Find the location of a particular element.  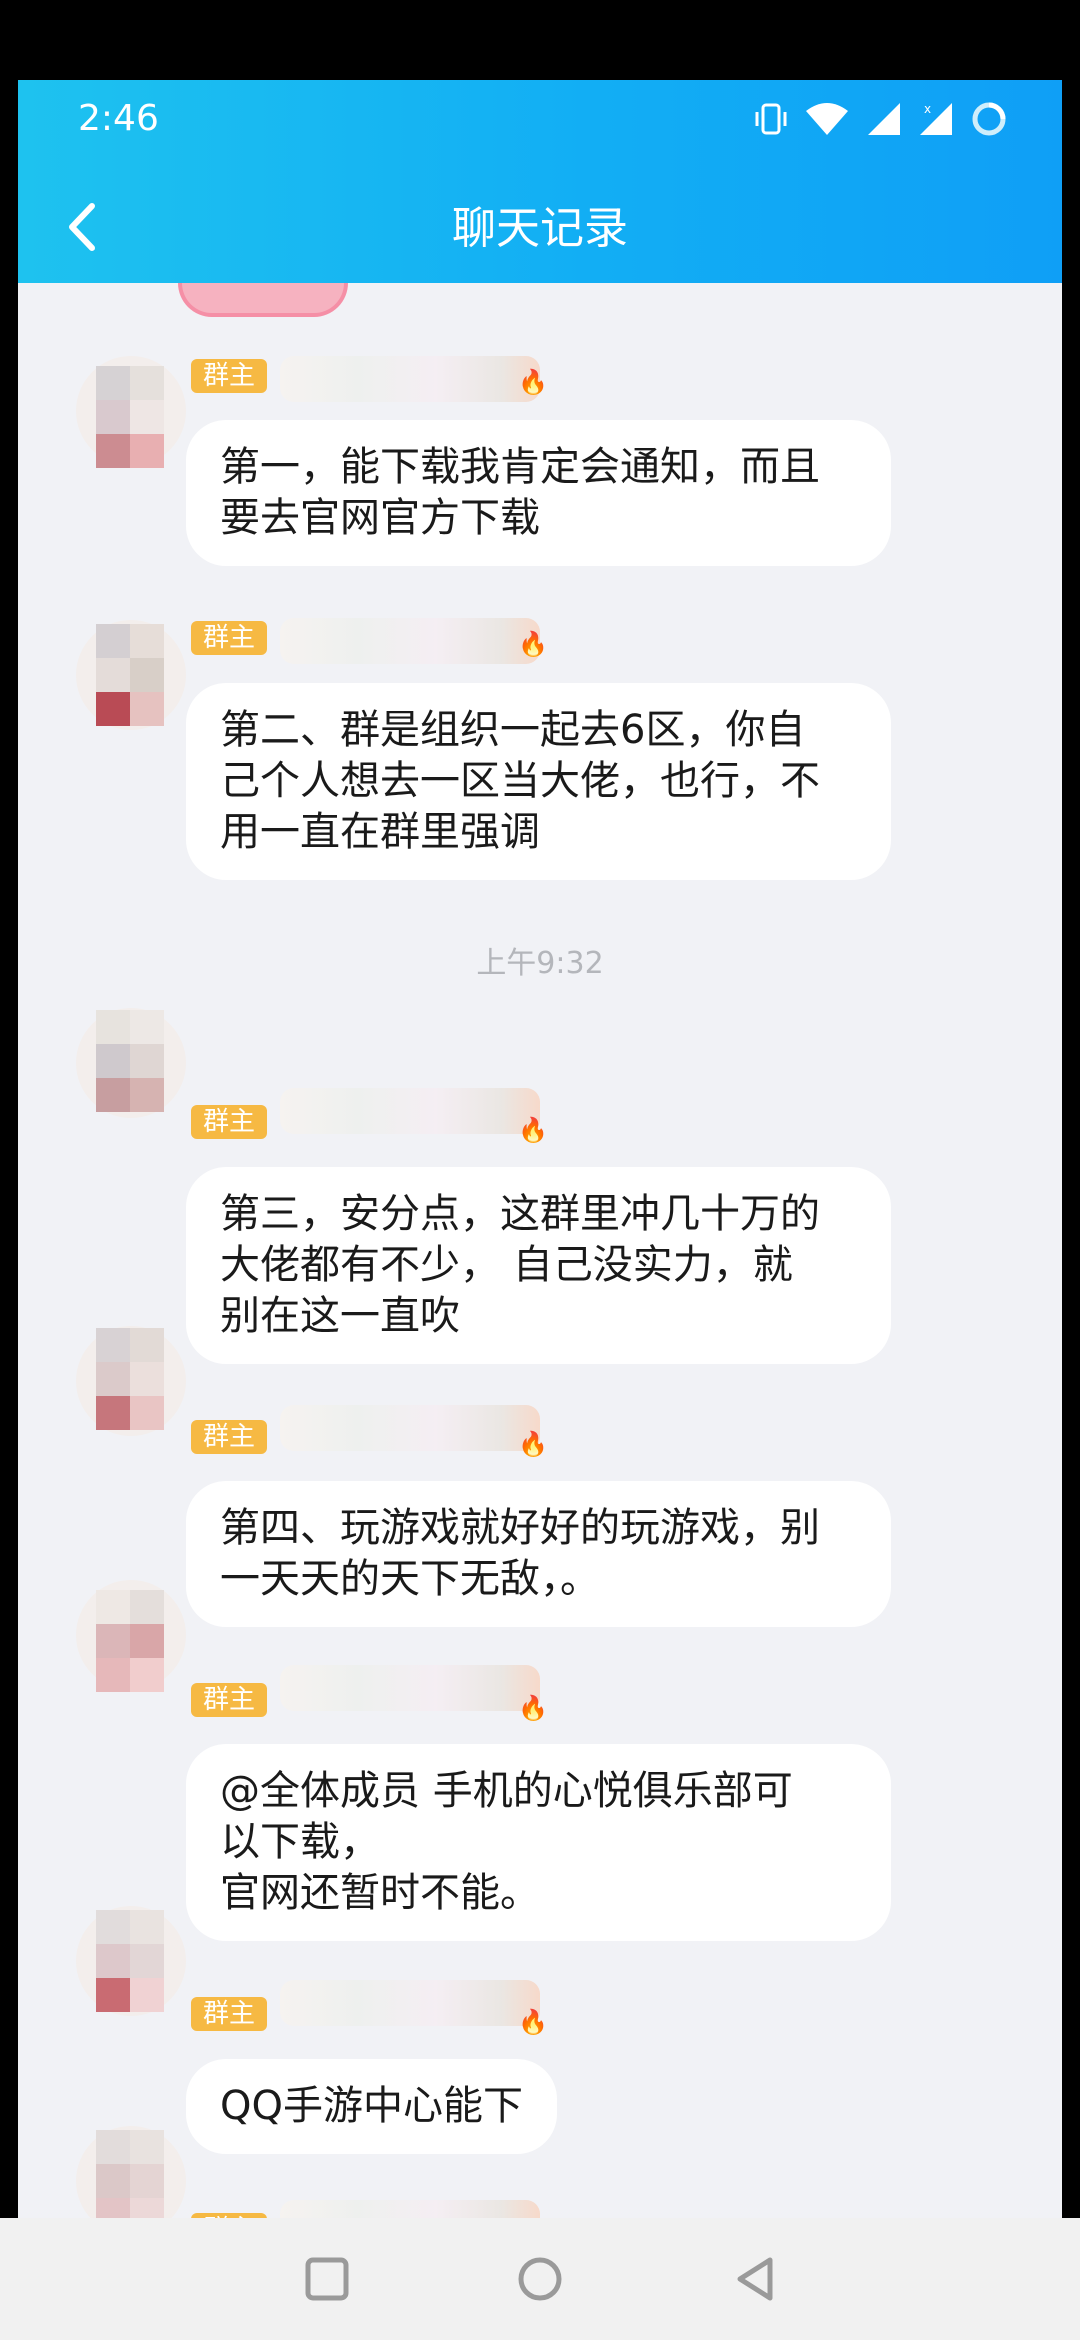

back-icon is located at coordinates (755, 2279).